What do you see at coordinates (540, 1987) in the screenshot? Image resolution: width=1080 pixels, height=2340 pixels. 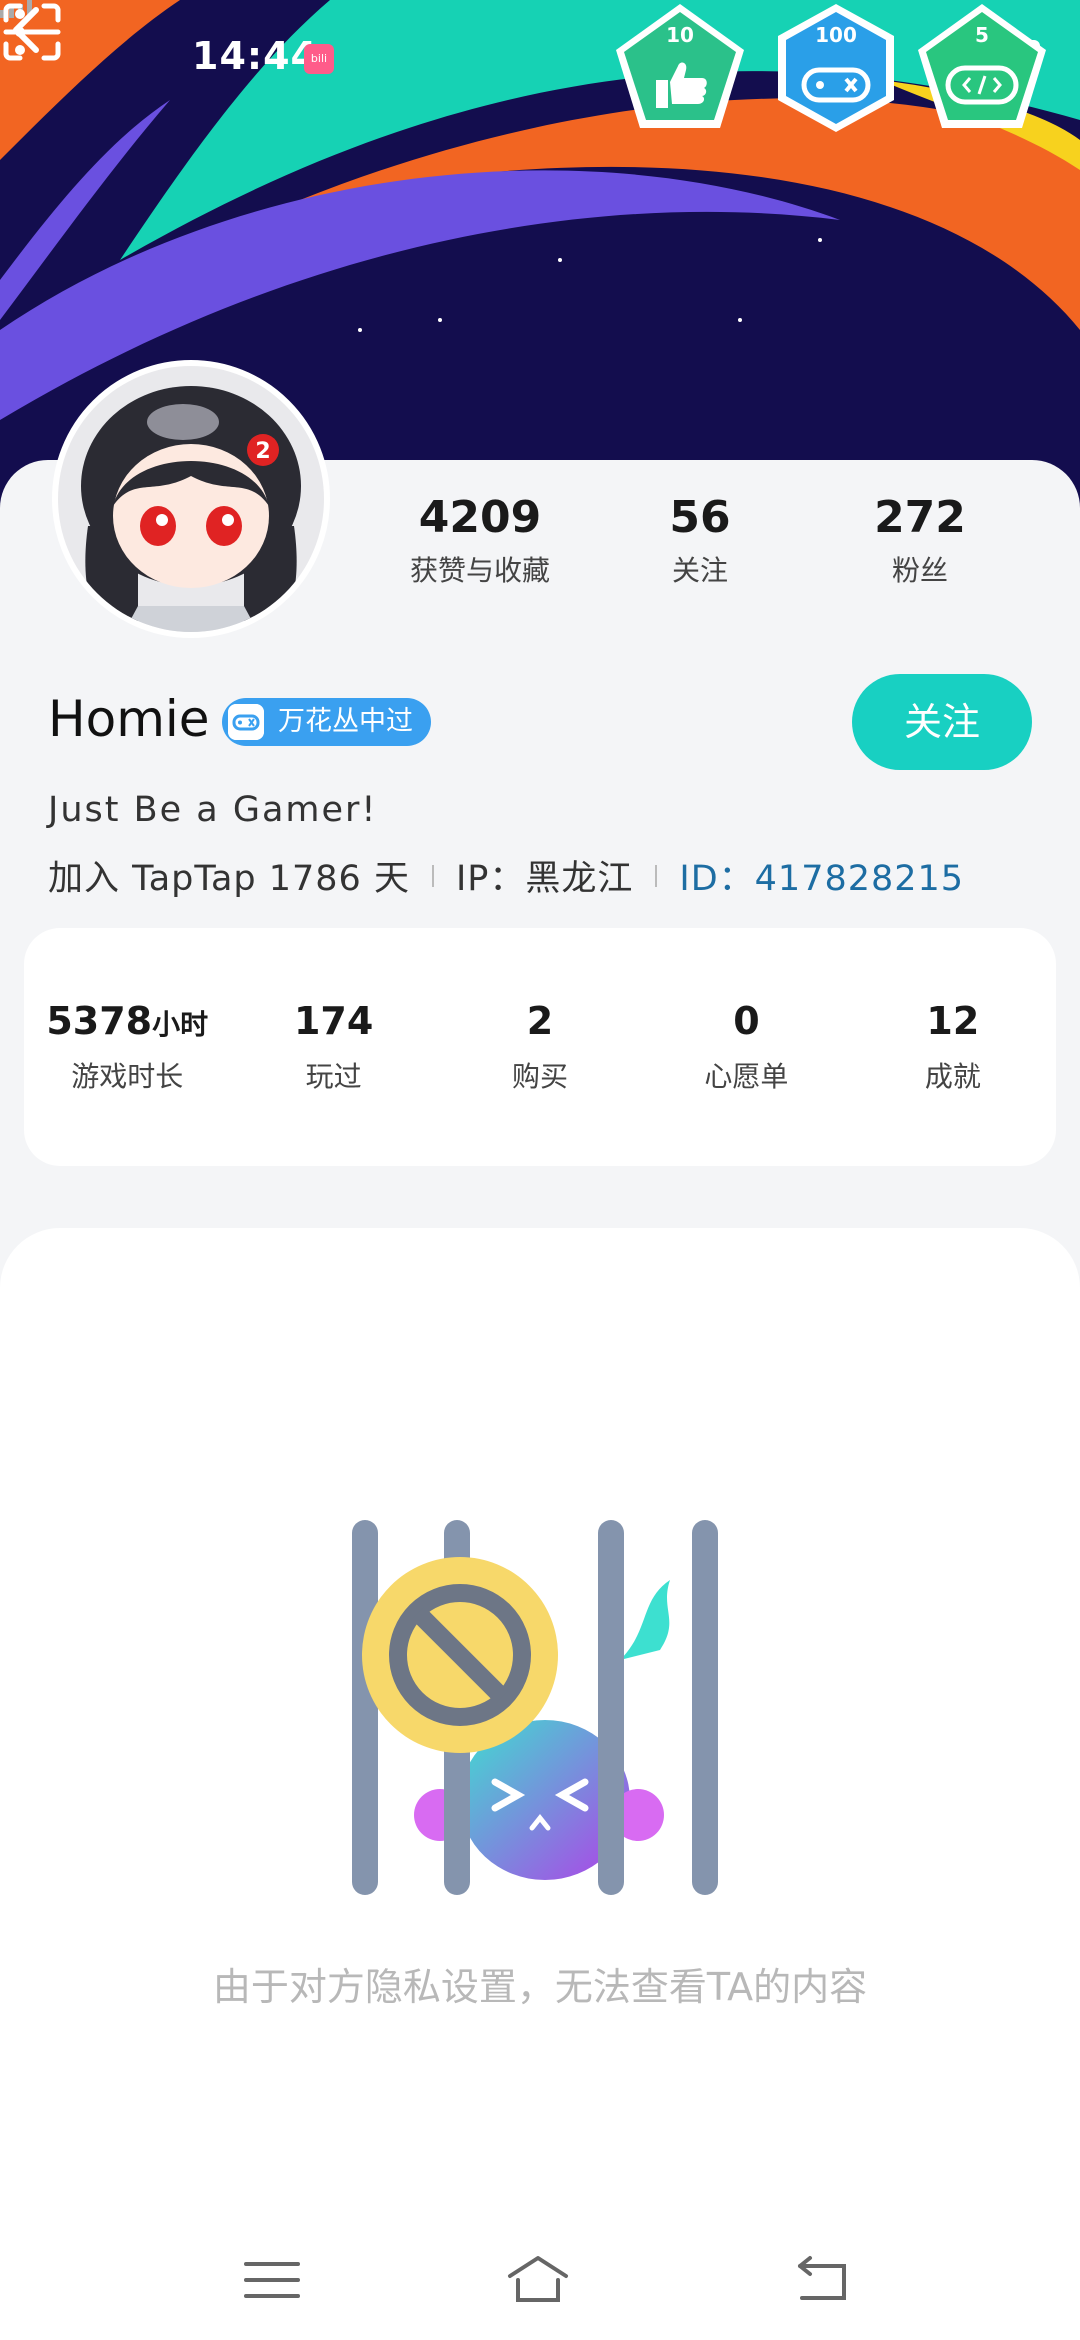 I see `privacy-message: 由于对方隐私设置，无法查看TA的内容` at bounding box center [540, 1987].